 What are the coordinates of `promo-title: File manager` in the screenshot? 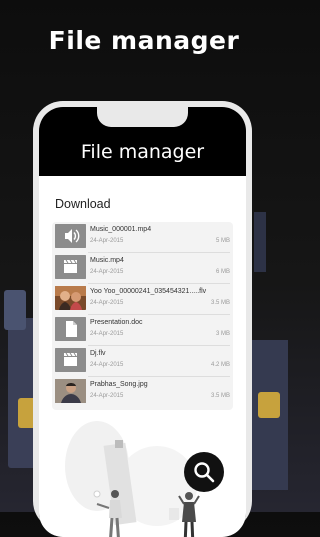 It's located at (144, 40).